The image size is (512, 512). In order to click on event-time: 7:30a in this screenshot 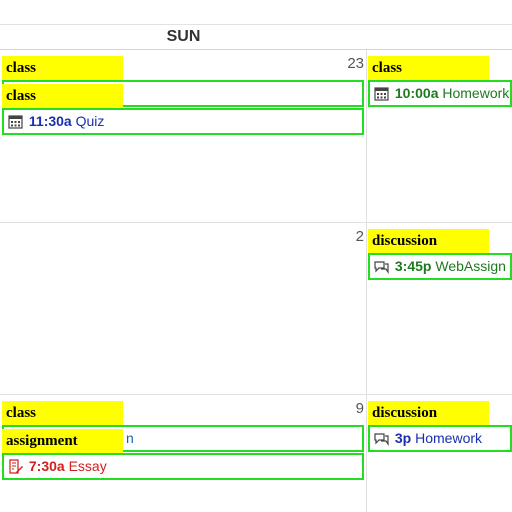, I will do `click(46, 466)`.